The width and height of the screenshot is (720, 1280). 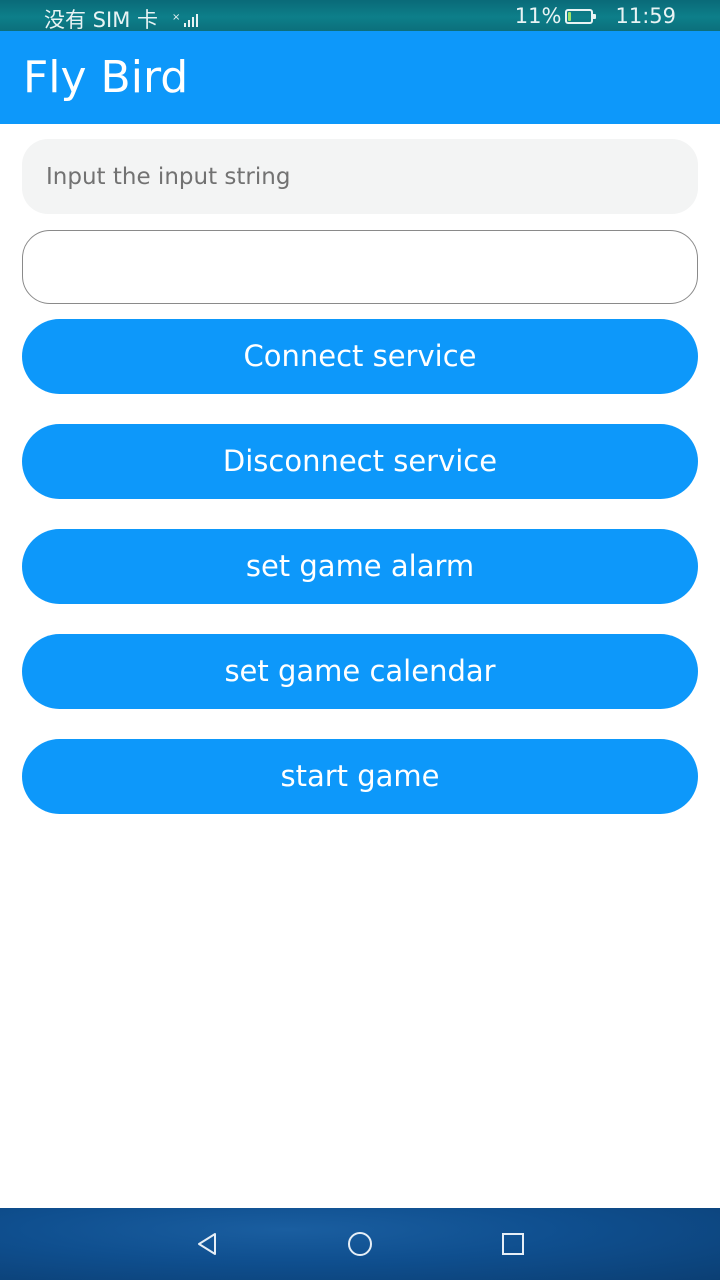 I want to click on recent-apps-icon, so click(x=513, y=1244).